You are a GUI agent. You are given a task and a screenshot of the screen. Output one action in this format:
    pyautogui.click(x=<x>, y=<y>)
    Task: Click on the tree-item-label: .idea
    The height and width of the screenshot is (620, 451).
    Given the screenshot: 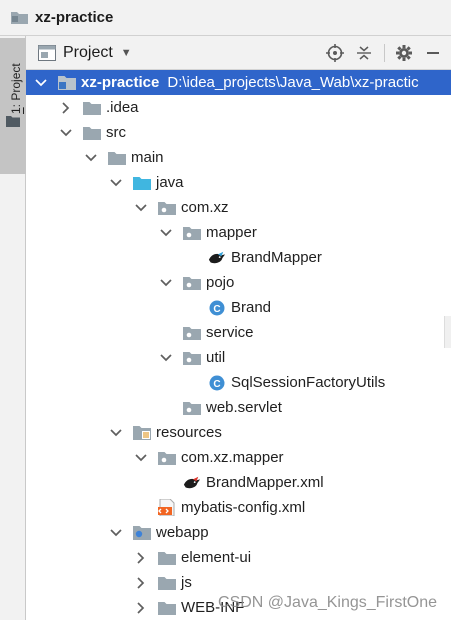 What is the action you would take?
    pyautogui.click(x=122, y=107)
    